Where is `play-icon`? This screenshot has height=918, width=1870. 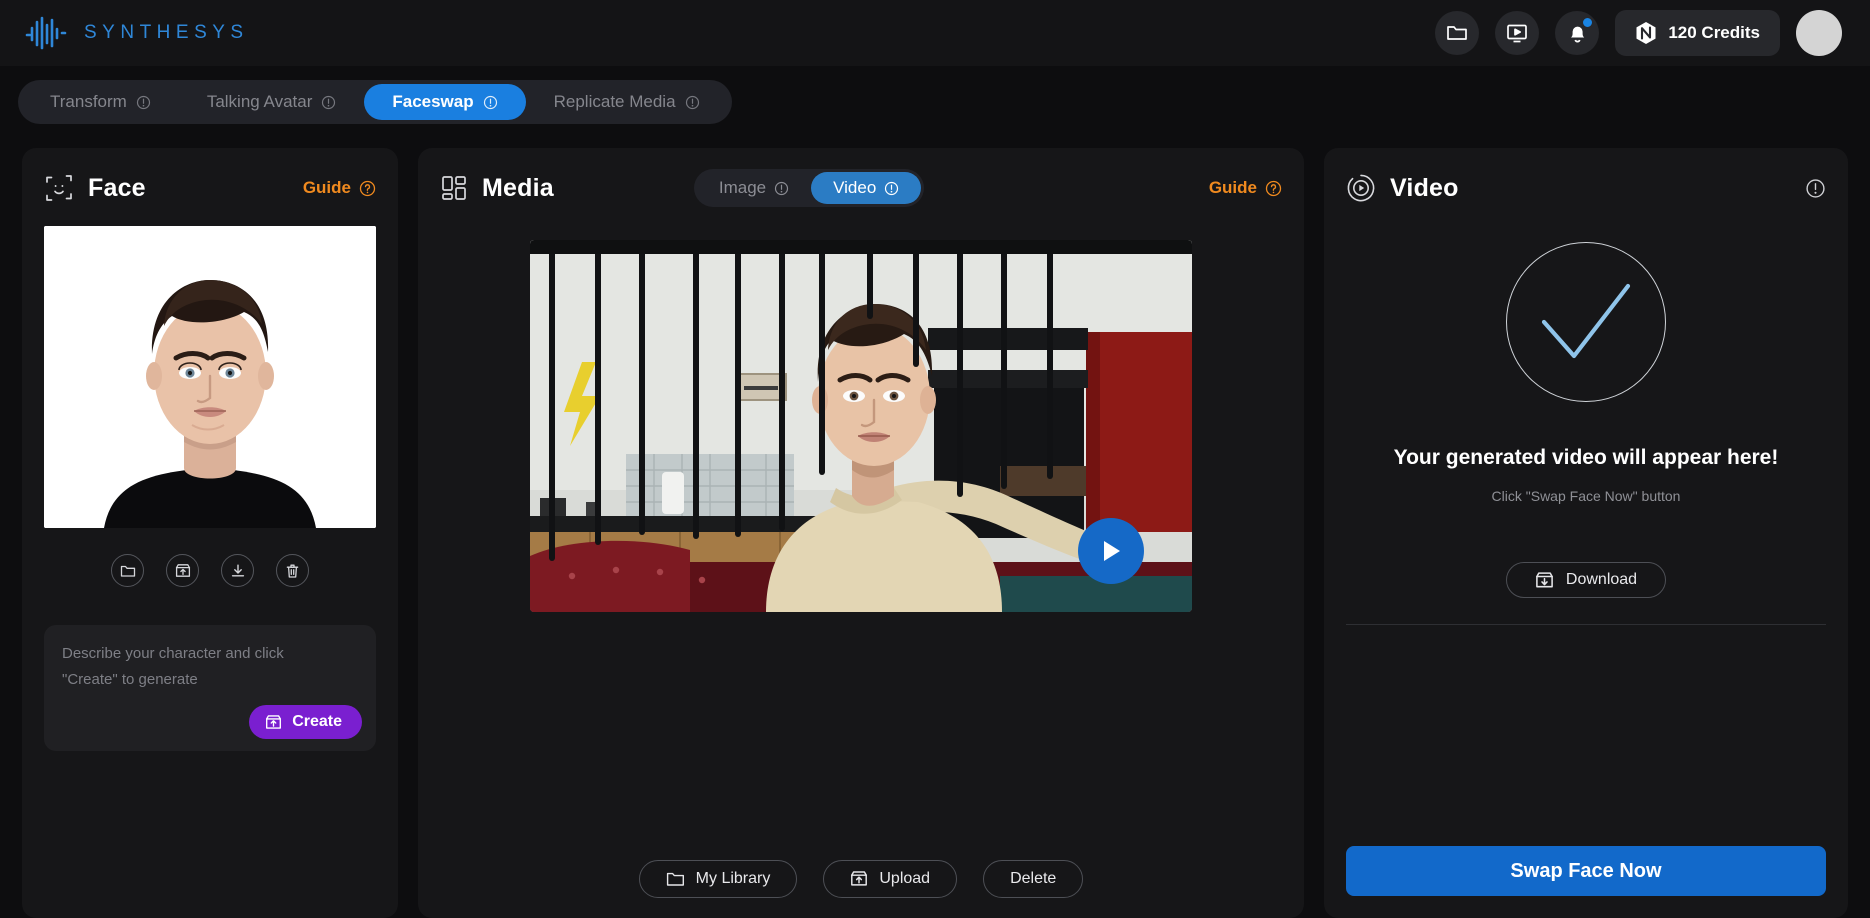
play-icon is located at coordinates (1111, 551).